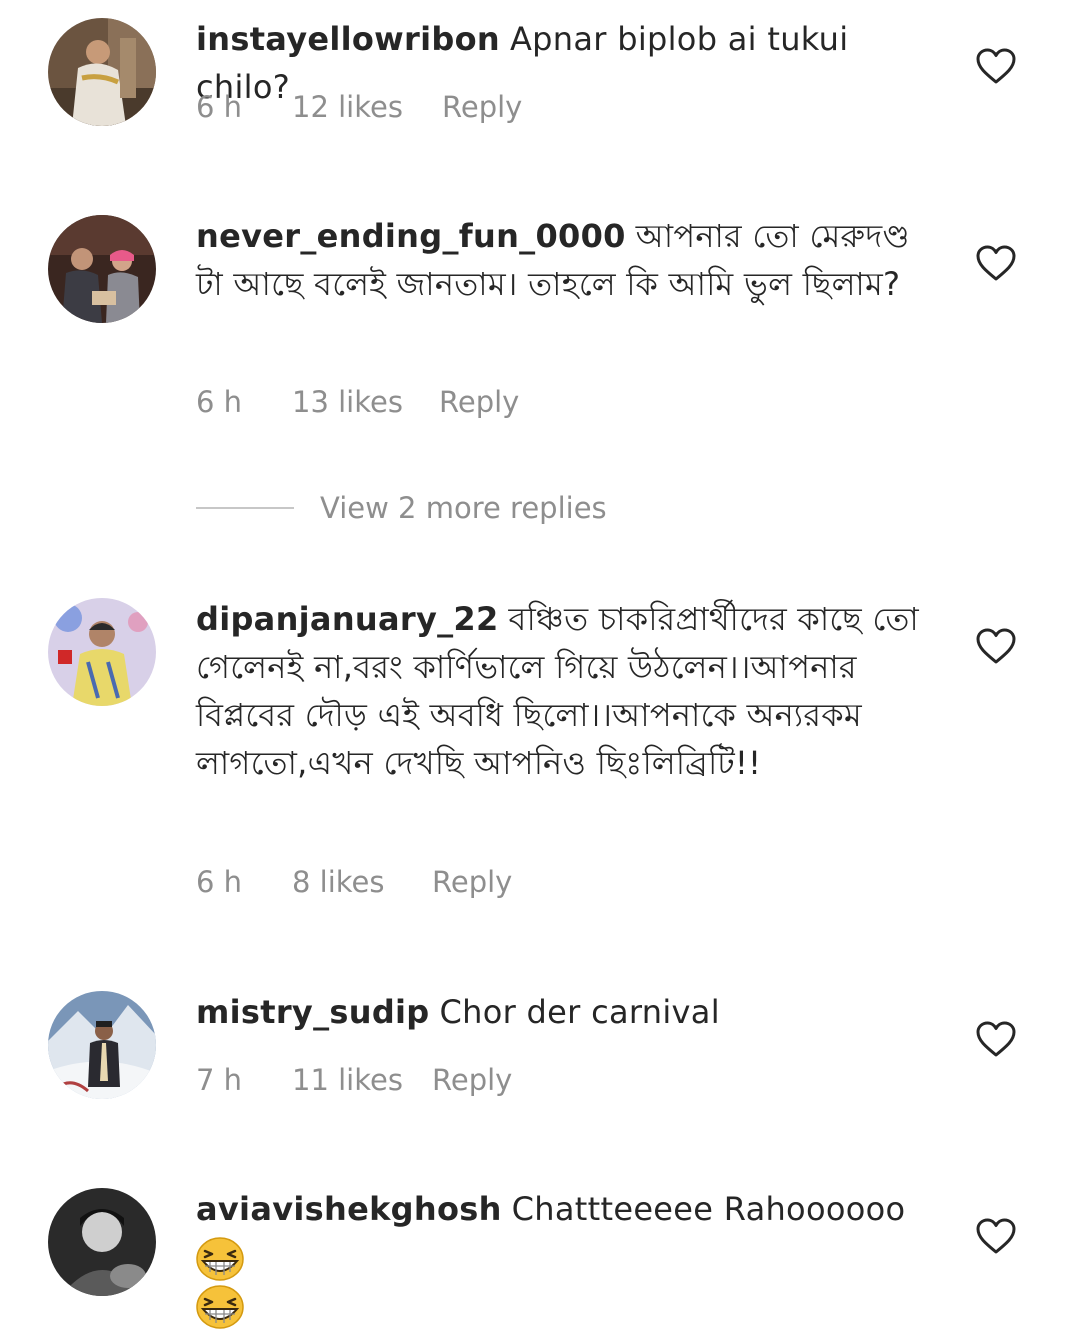  Describe the element at coordinates (571, 1257) in the screenshot. I see `comment-text: aviavishekghosh Chattteeeee Rahoooooo` at that location.